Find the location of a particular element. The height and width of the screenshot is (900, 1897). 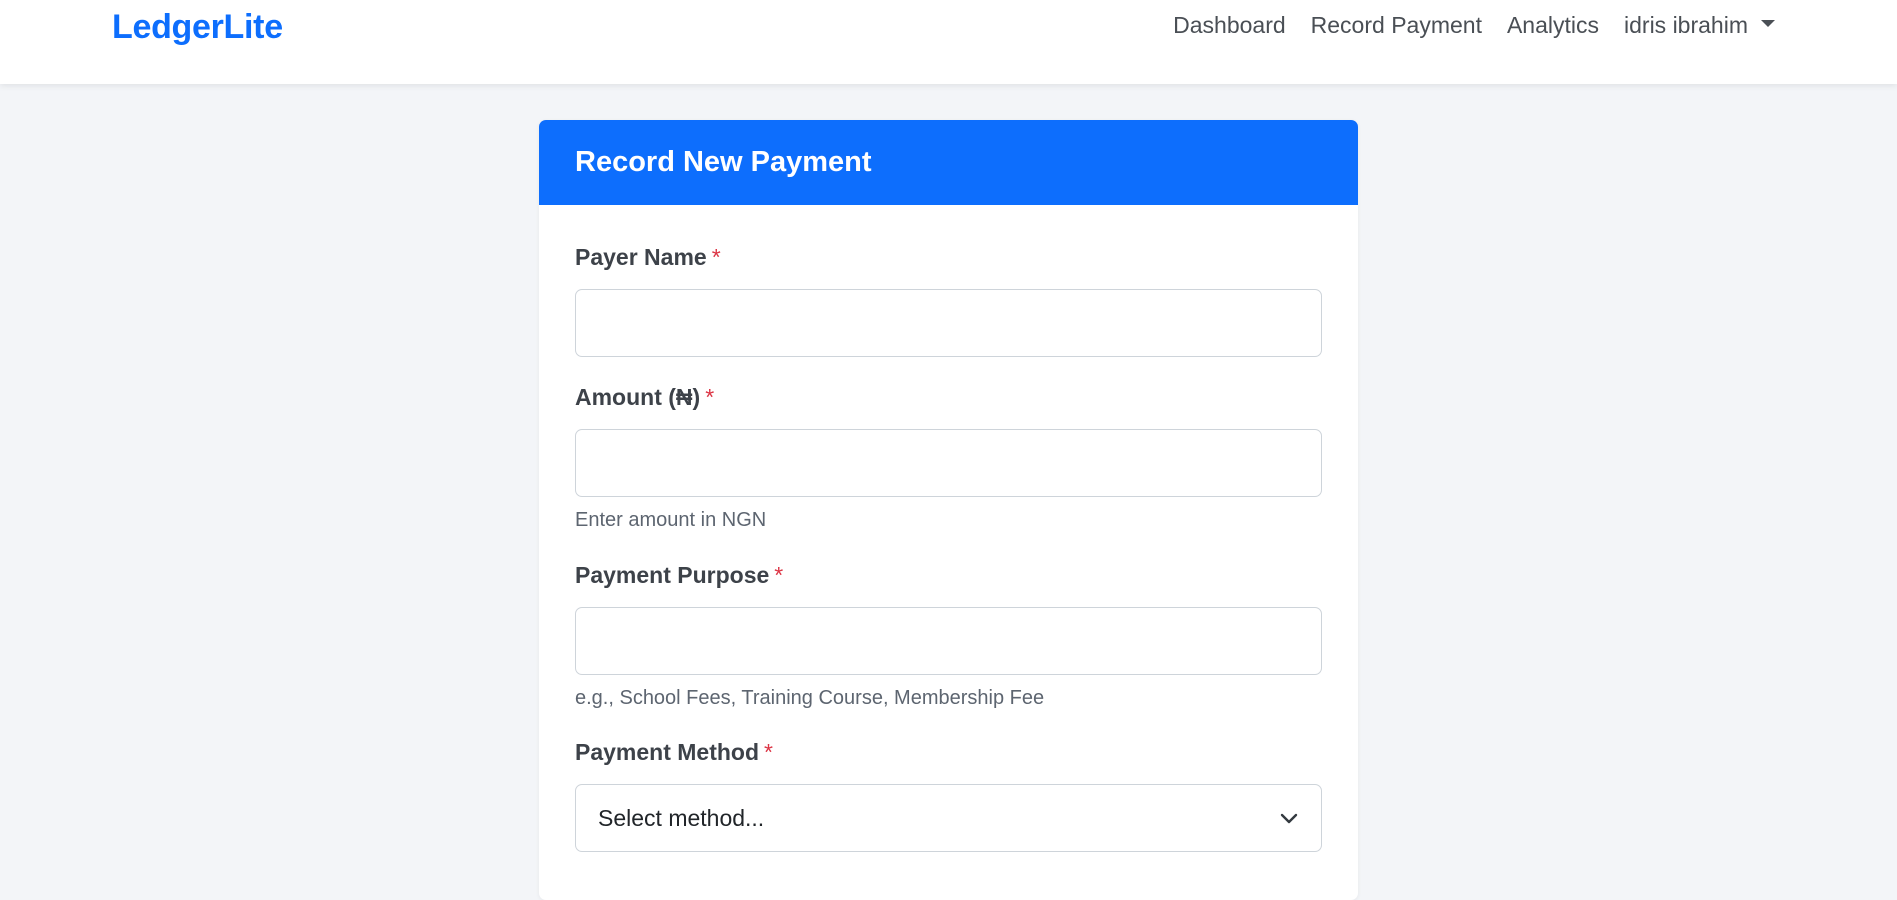

user-menu-toggle: idris ibrahim is located at coordinates (1699, 25).